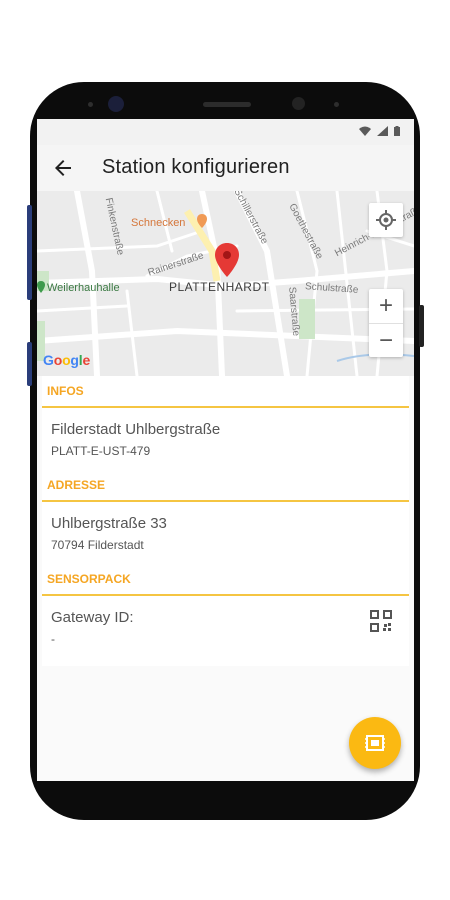 This screenshot has height=900, width=450. I want to click on section-title-infos: INFOS, so click(65, 391).